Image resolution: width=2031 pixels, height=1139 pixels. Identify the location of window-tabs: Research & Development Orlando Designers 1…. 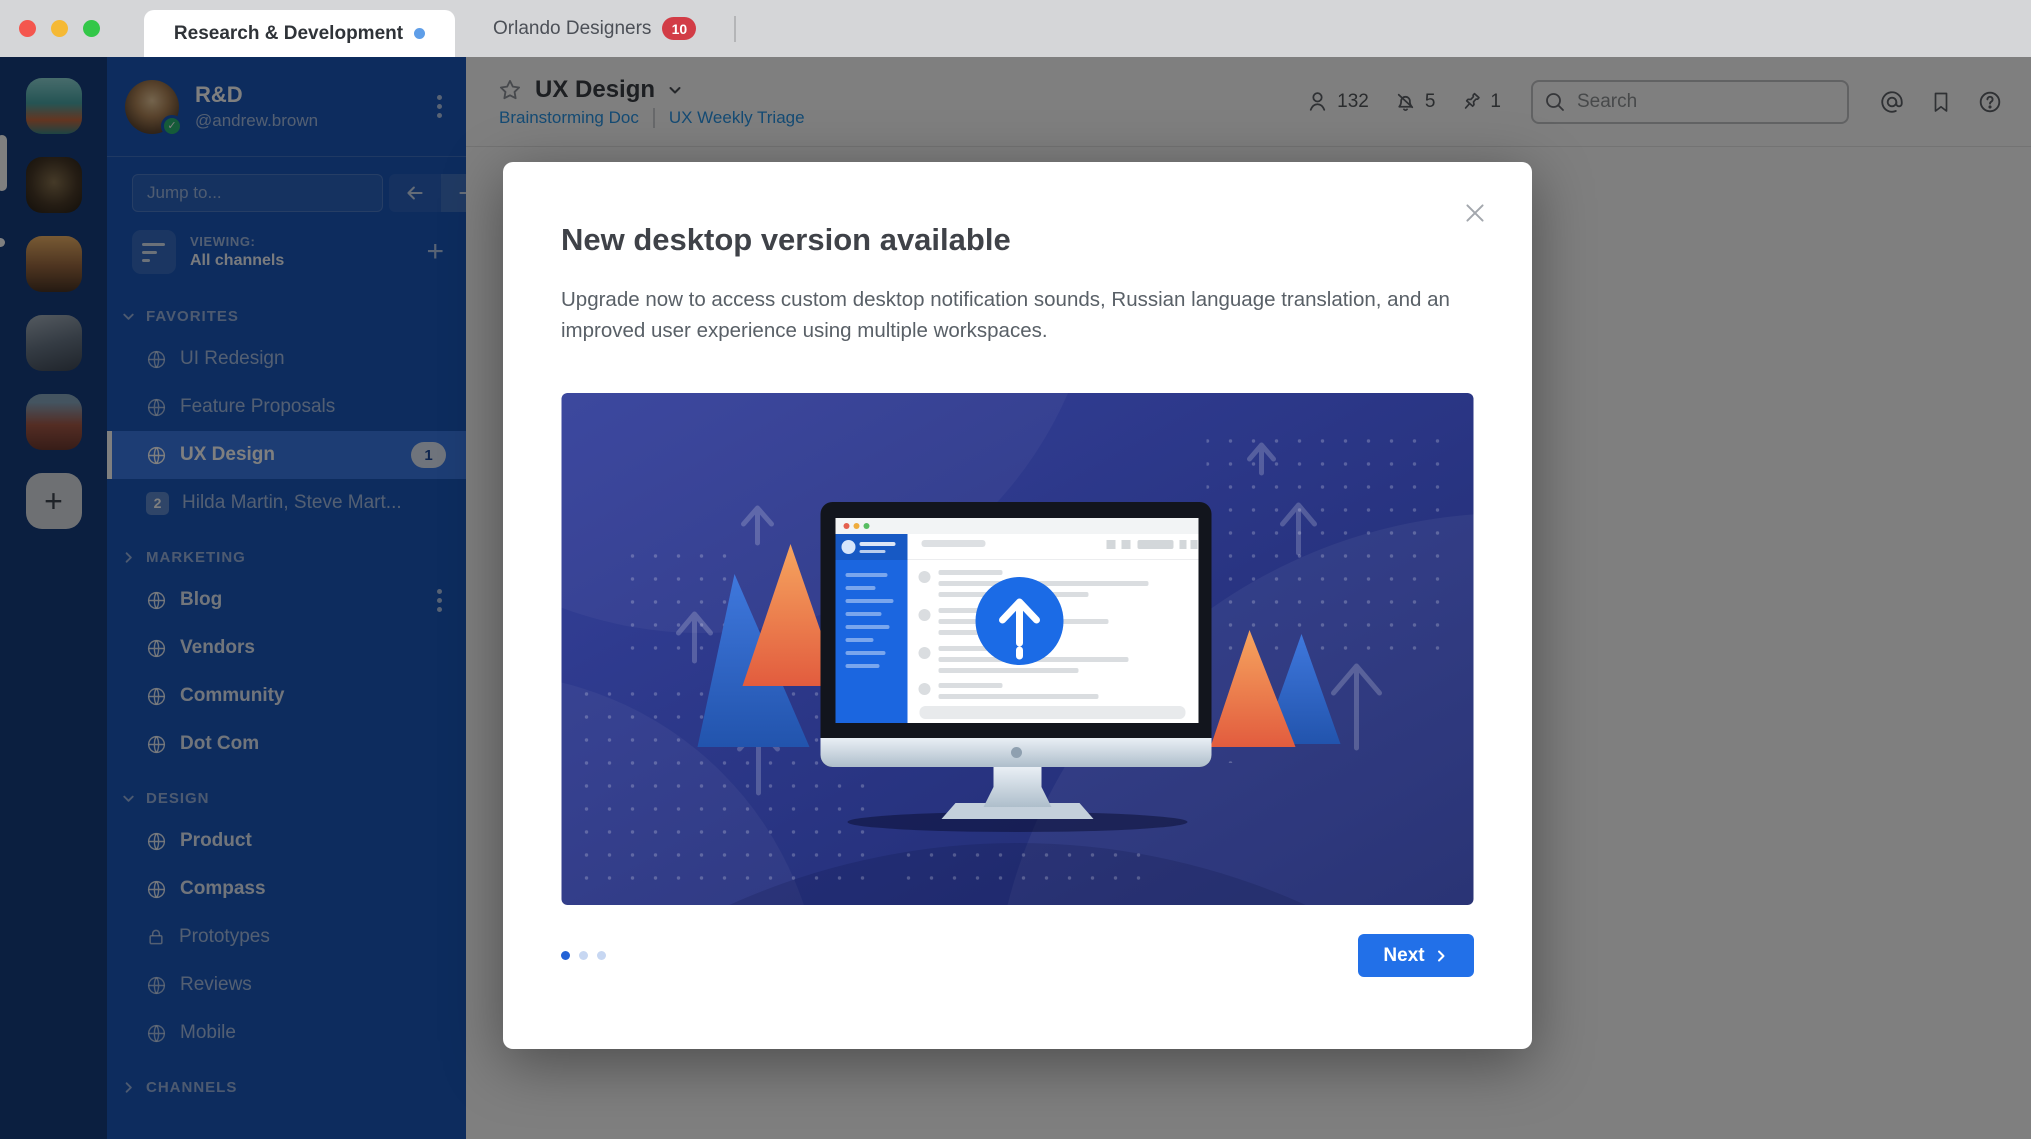
(440, 28).